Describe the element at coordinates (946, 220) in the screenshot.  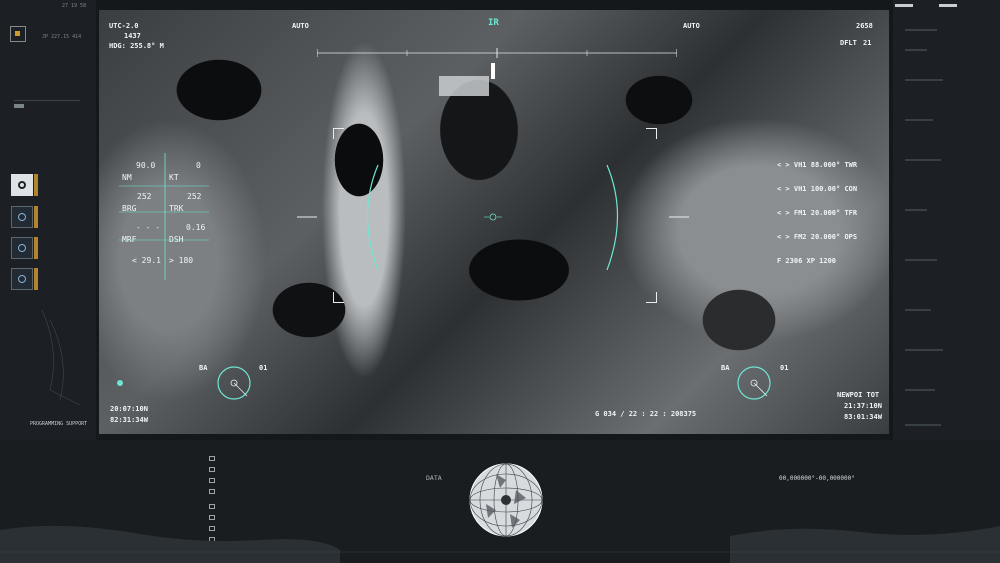
I see `right-sidebar` at that location.